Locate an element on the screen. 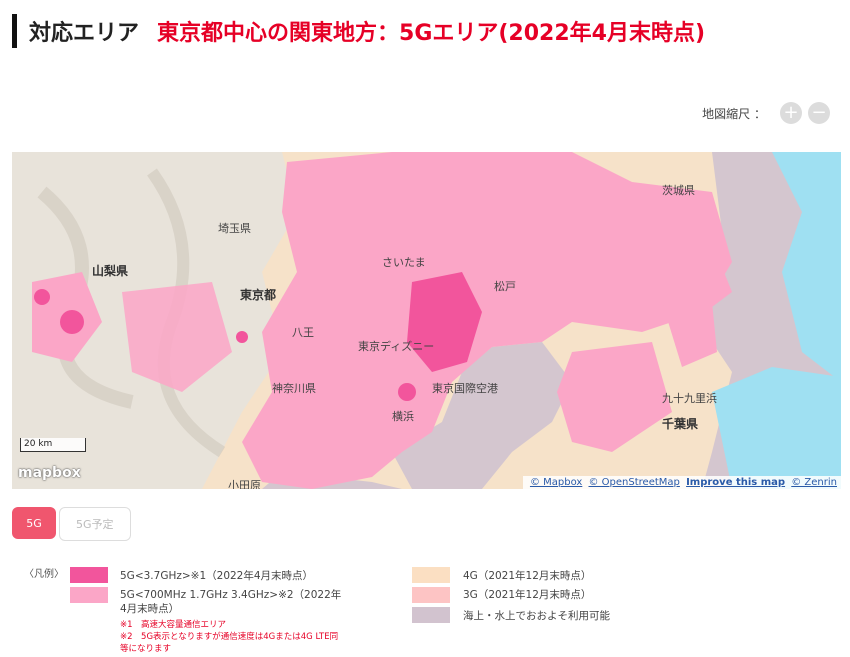  map-label-saitama: さいたま is located at coordinates (404, 262).